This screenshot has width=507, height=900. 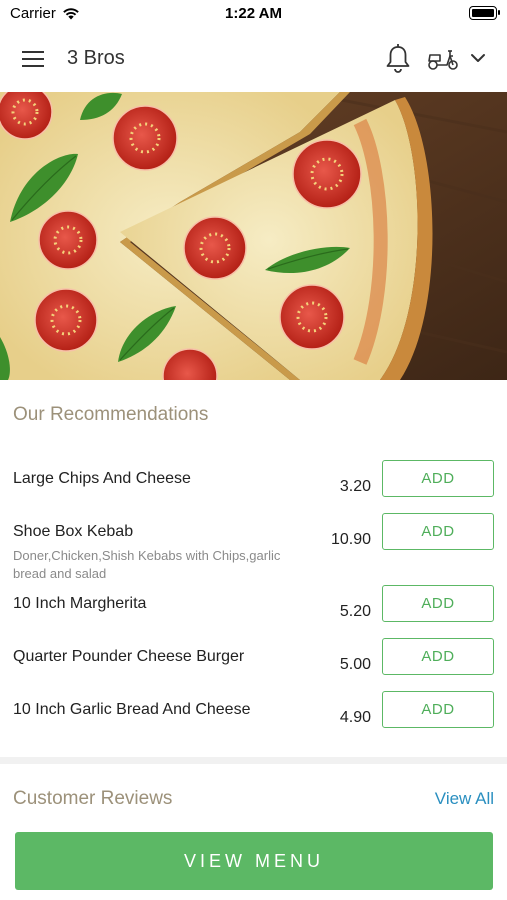 What do you see at coordinates (33, 59) in the screenshot?
I see `hamburger-menu-icon` at bounding box center [33, 59].